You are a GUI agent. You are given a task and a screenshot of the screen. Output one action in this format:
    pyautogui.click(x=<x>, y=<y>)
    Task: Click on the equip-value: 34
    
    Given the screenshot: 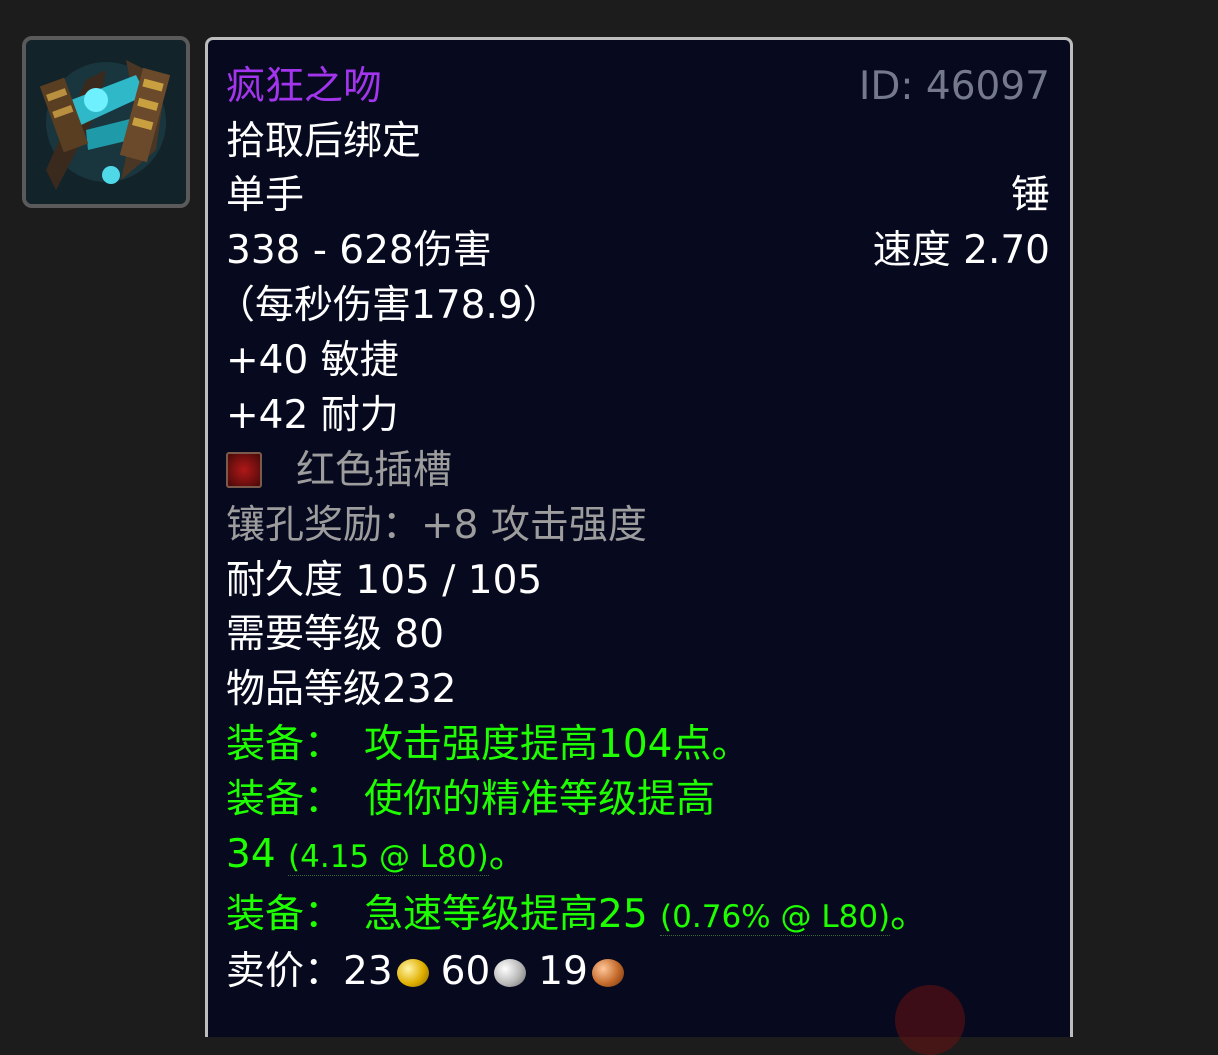 What is the action you would take?
    pyautogui.click(x=251, y=854)
    